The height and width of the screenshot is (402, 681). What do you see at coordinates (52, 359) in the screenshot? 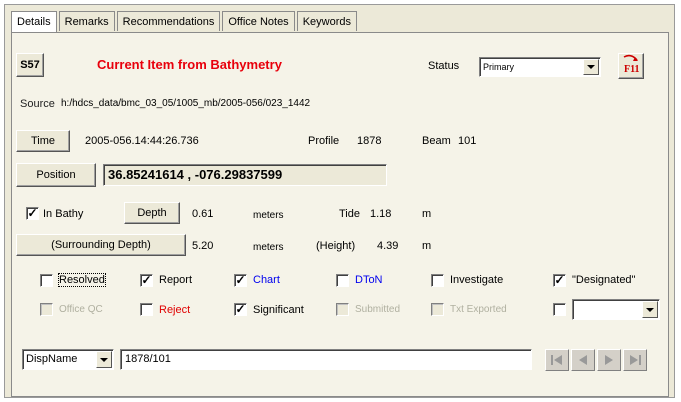
I see `dispname-value: DispName` at bounding box center [52, 359].